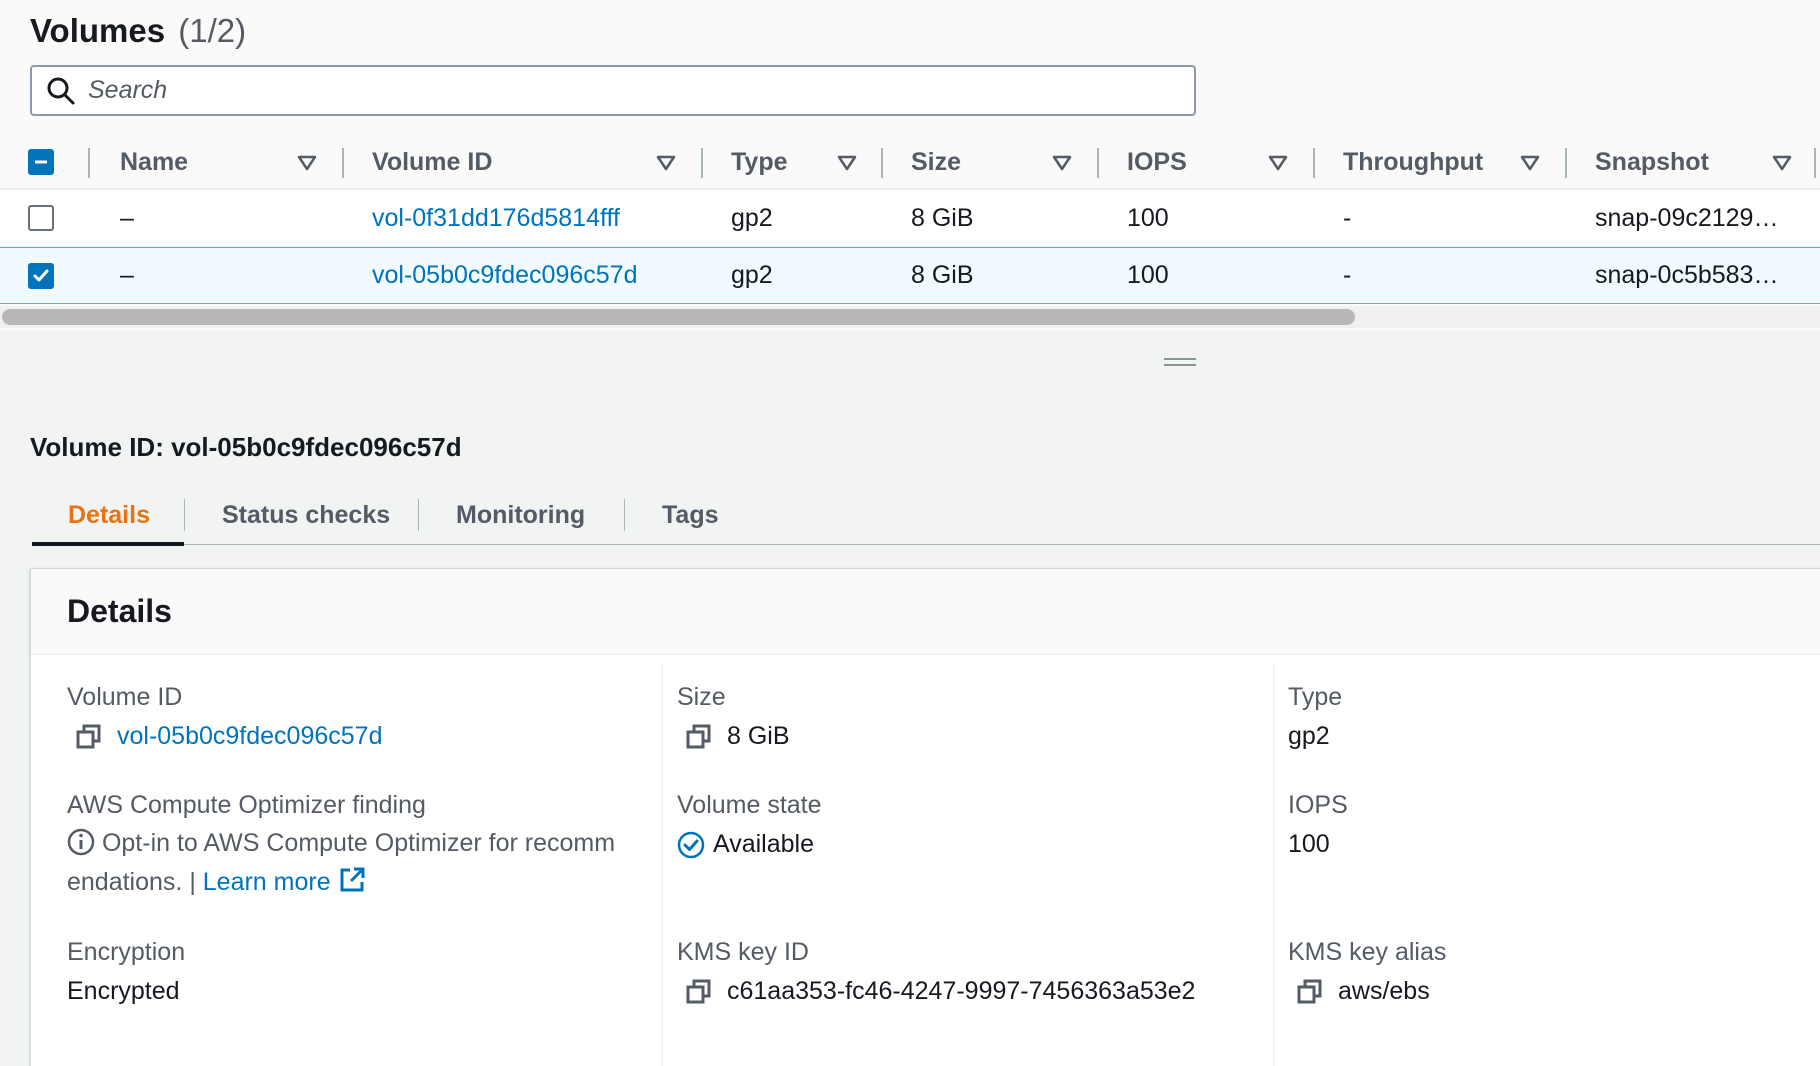 This screenshot has width=1820, height=1066. Describe the element at coordinates (520, 515) in the screenshot. I see `tab-monitoring: Monitoring` at that location.